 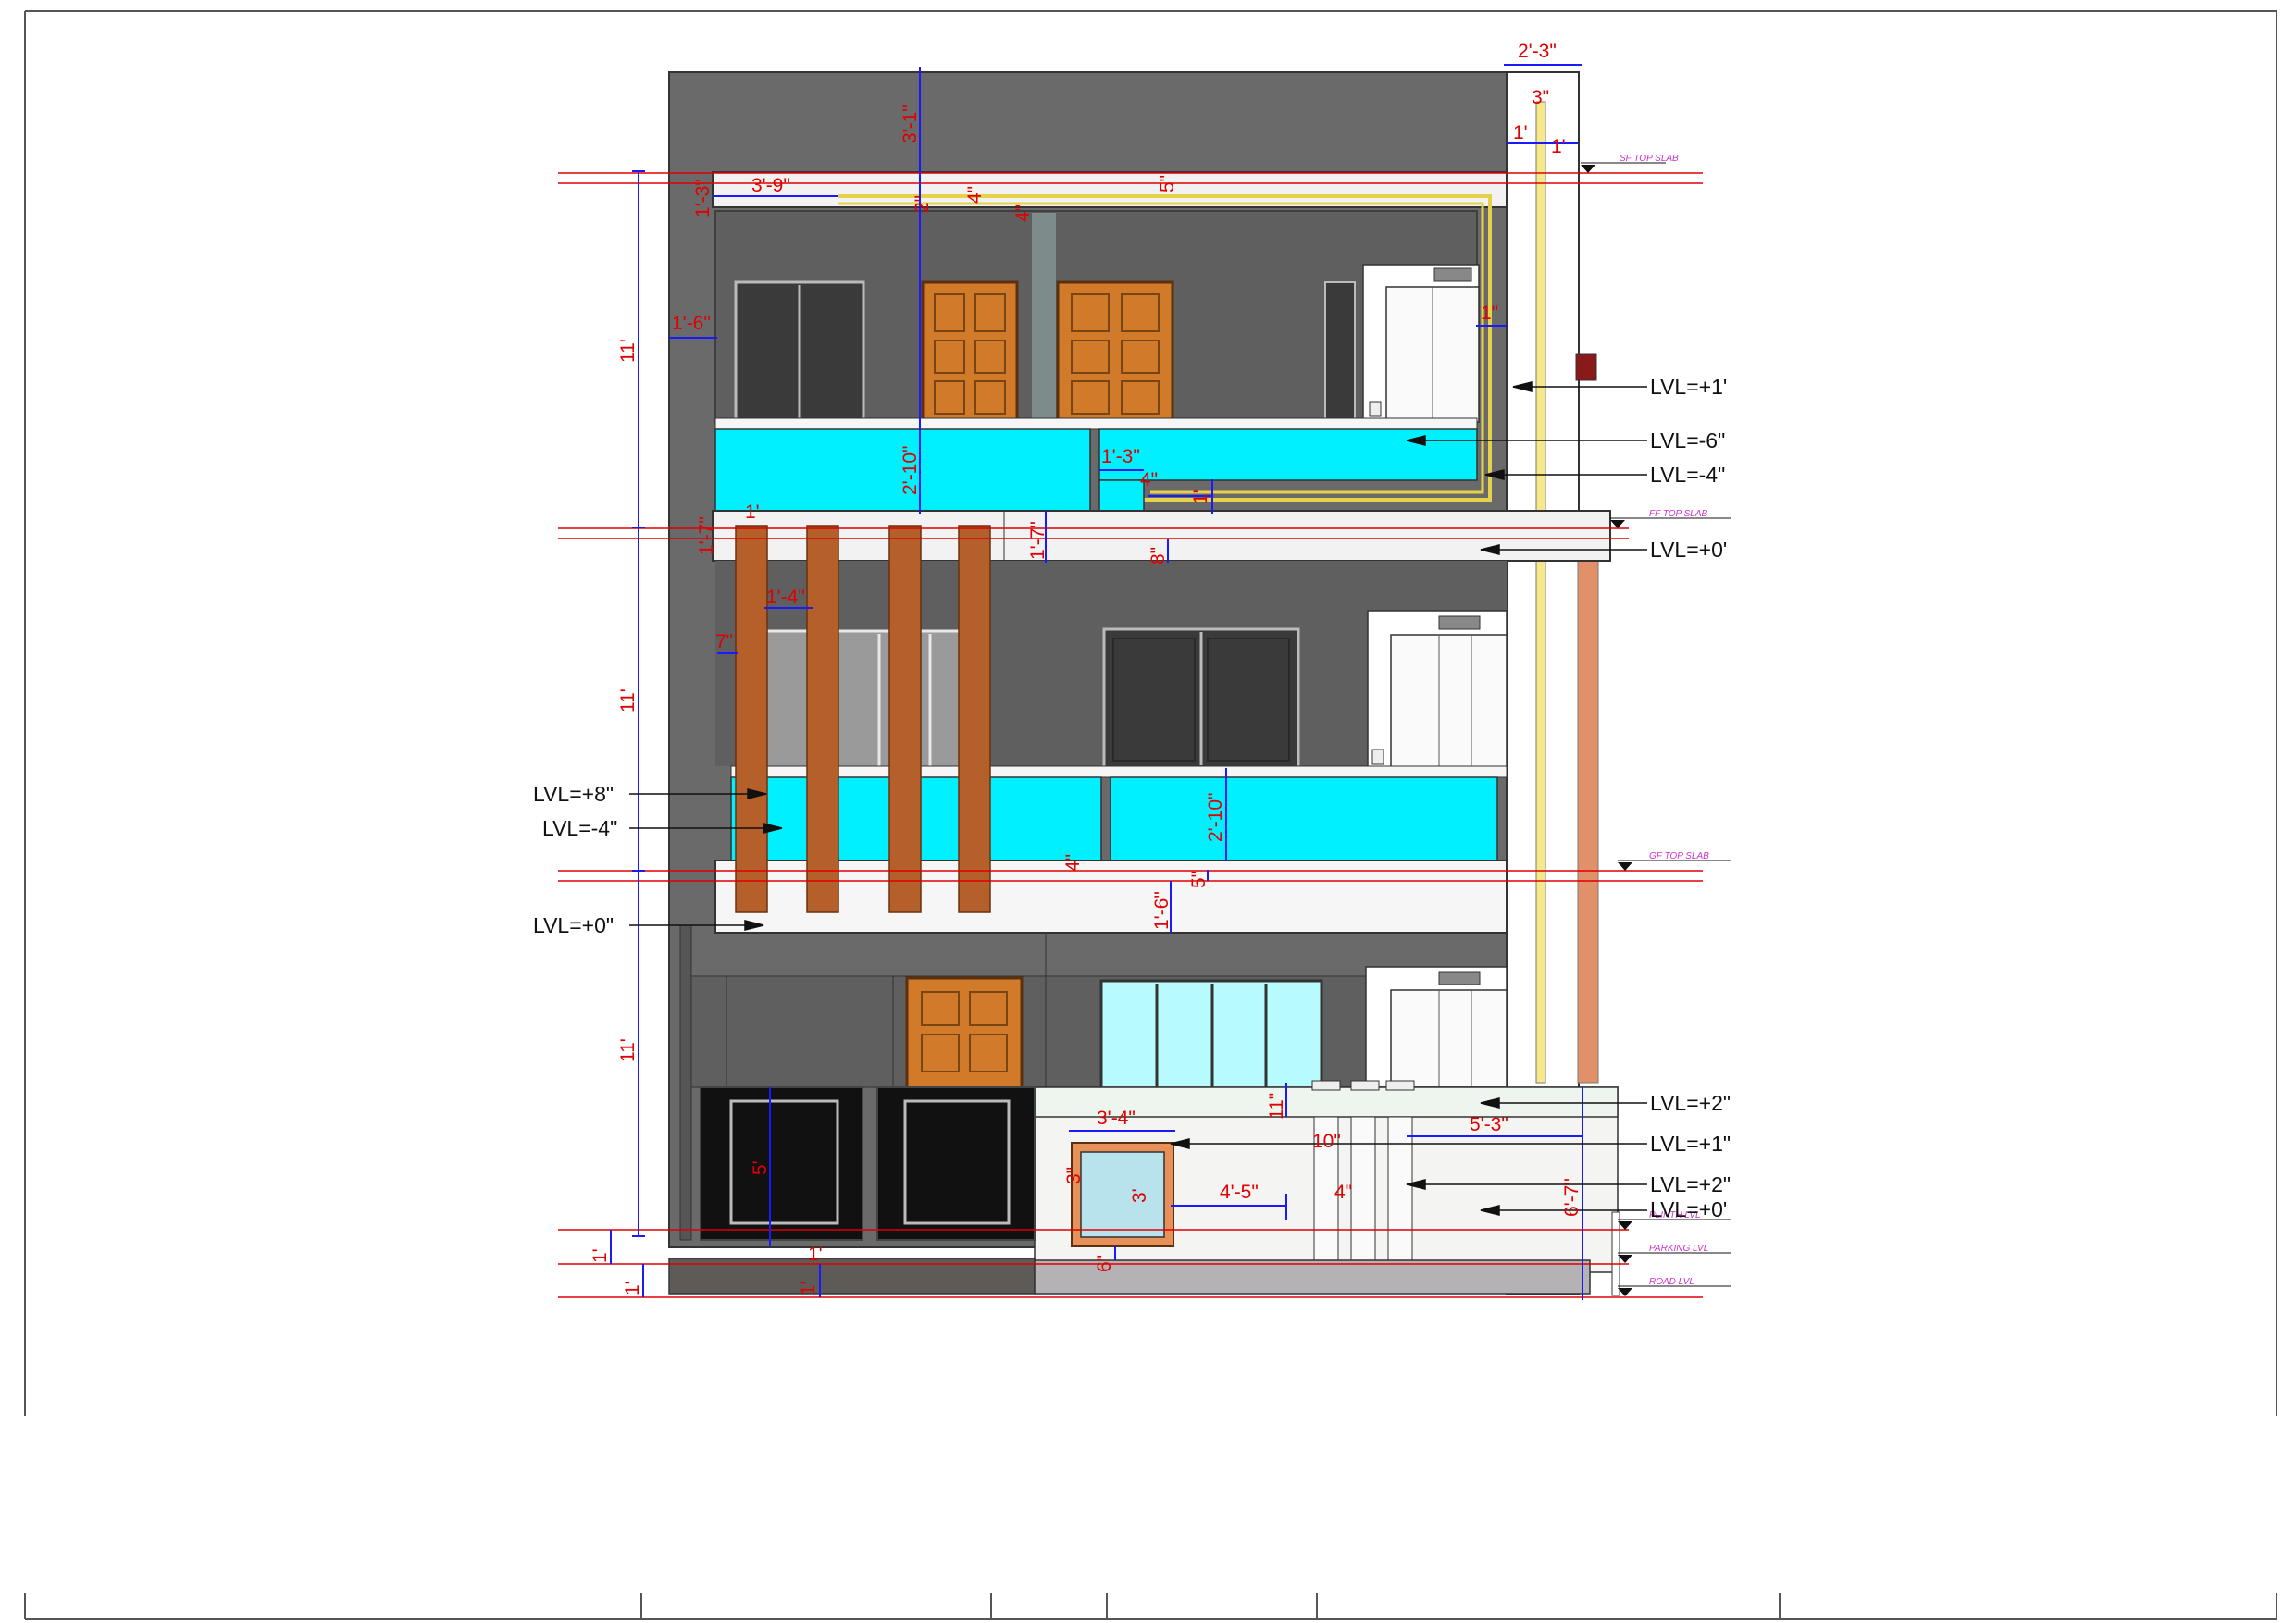 What do you see at coordinates (1343, 1192) in the screenshot?
I see `dim-4c: 4"` at bounding box center [1343, 1192].